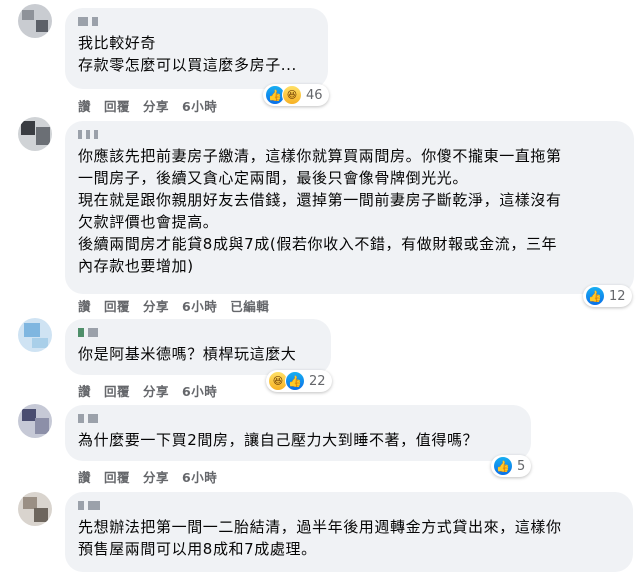  I want to click on reaction-count: 5, so click(521, 466).